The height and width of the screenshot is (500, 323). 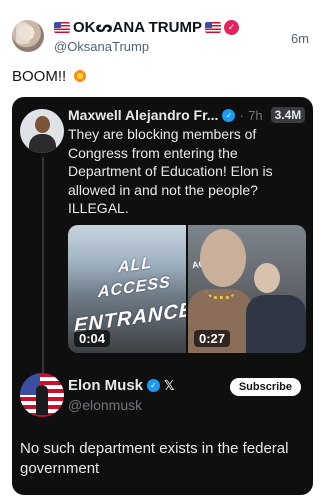 I want to click on reply-author-name: Elon Musk, so click(x=105, y=385).